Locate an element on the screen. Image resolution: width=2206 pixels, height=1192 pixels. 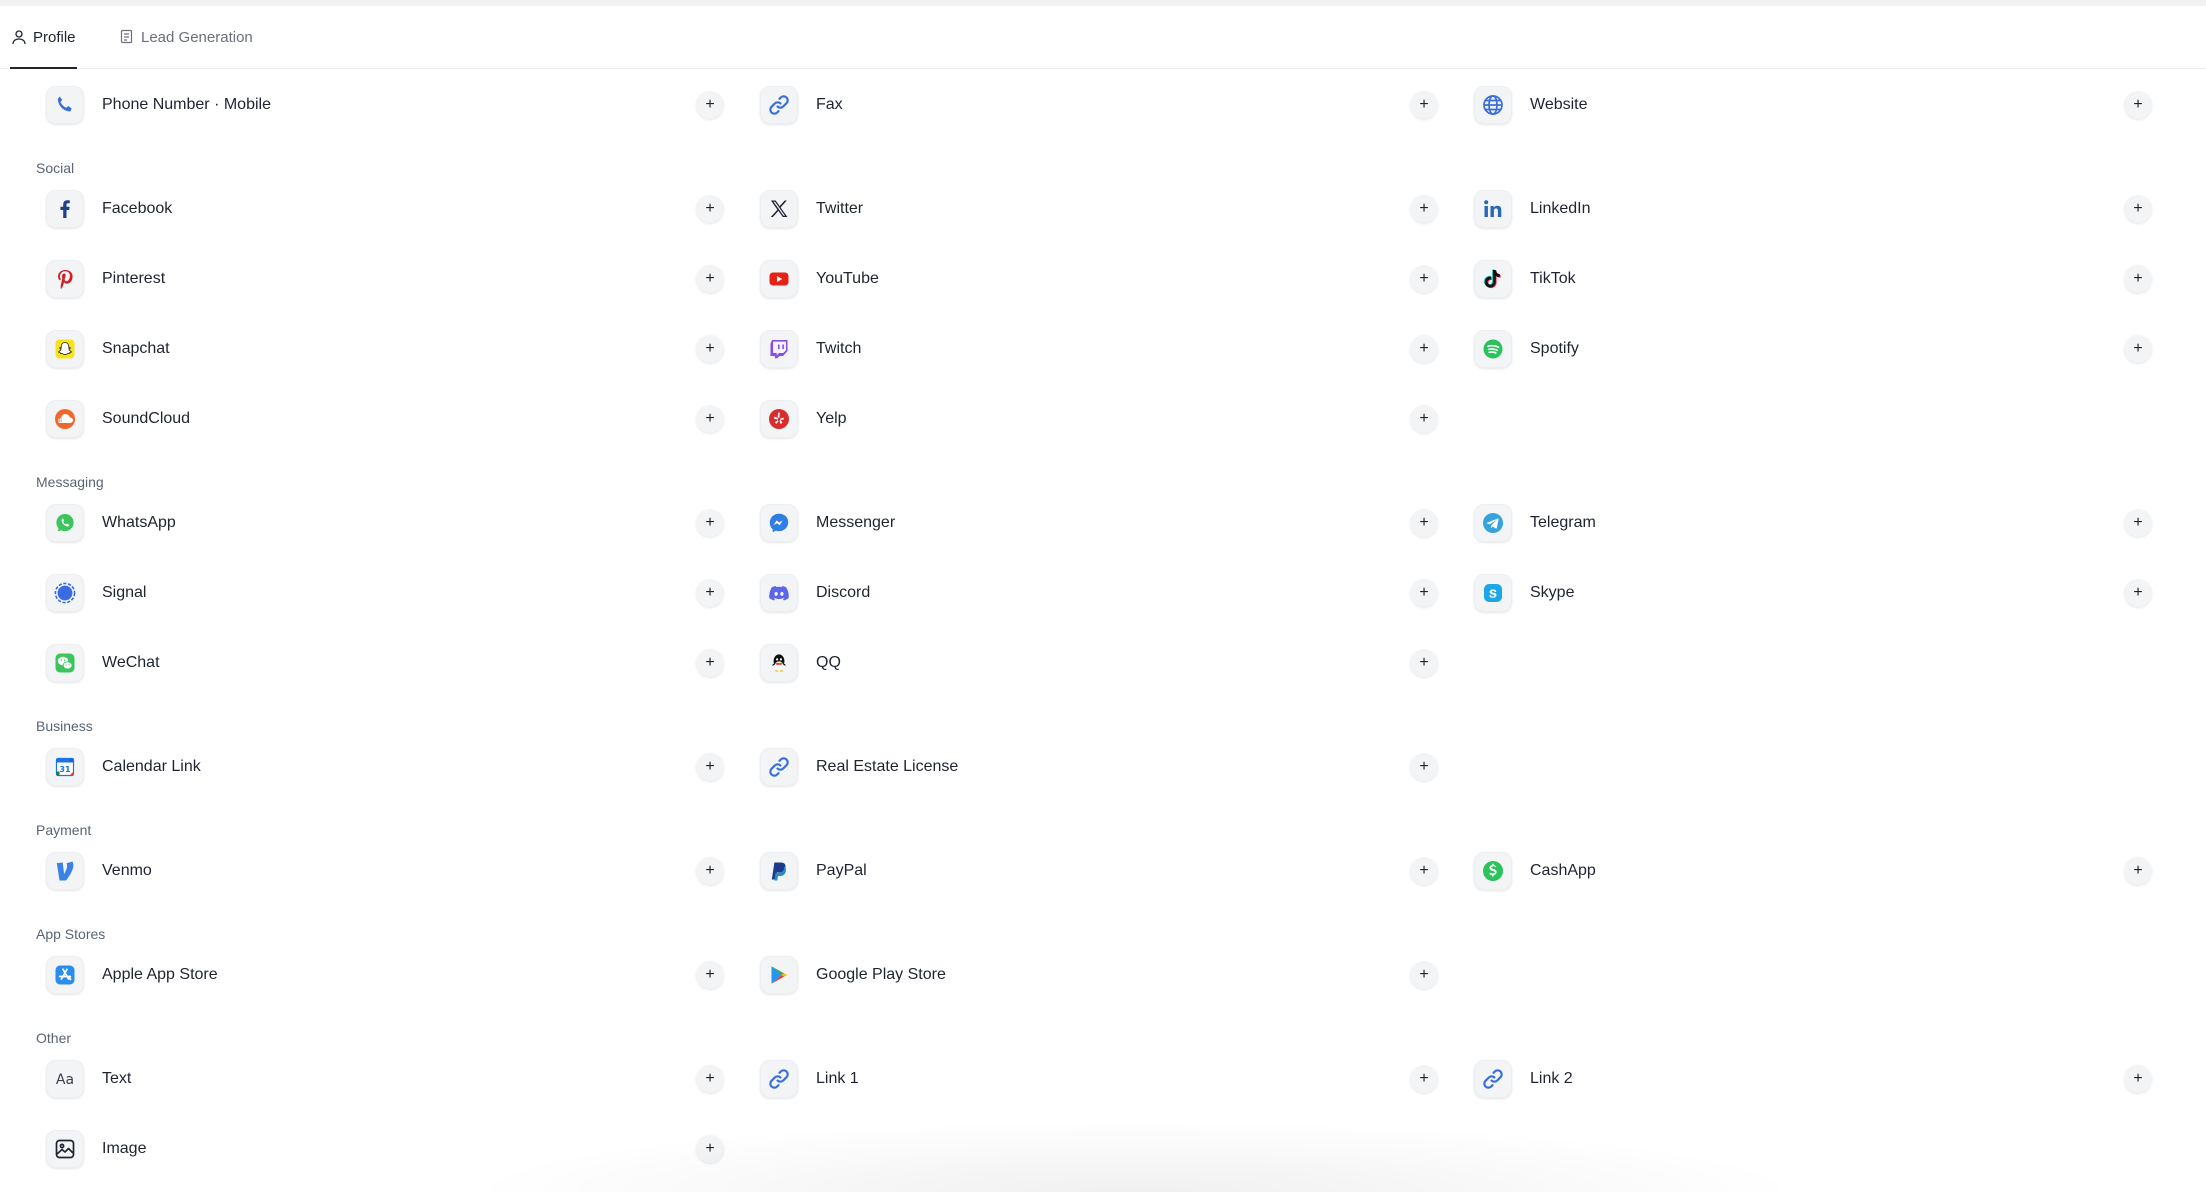
field-item-tiktok: TikTok is located at coordinates (1525, 279).